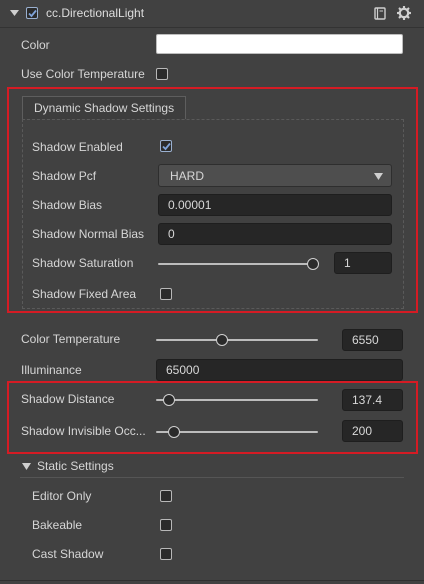 The height and width of the screenshot is (584, 424). What do you see at coordinates (88, 234) in the screenshot?
I see `shadow-normal-bias-label: Shadow Normal Bias` at bounding box center [88, 234].